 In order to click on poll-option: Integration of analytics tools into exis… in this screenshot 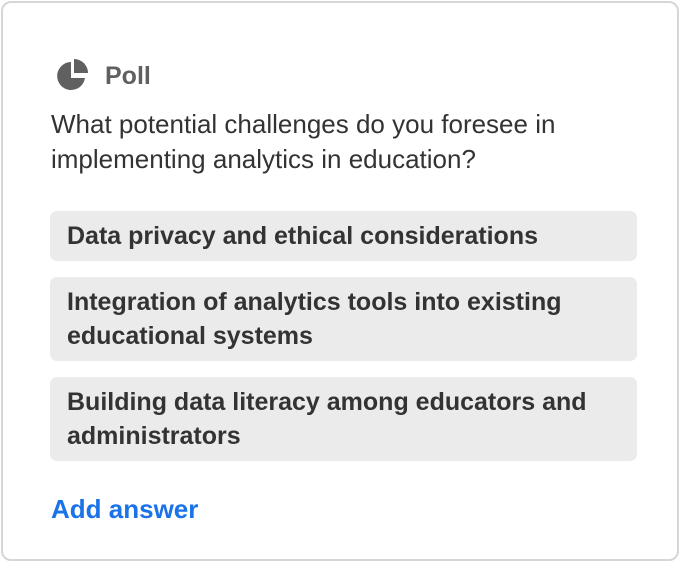, I will do `click(343, 319)`.